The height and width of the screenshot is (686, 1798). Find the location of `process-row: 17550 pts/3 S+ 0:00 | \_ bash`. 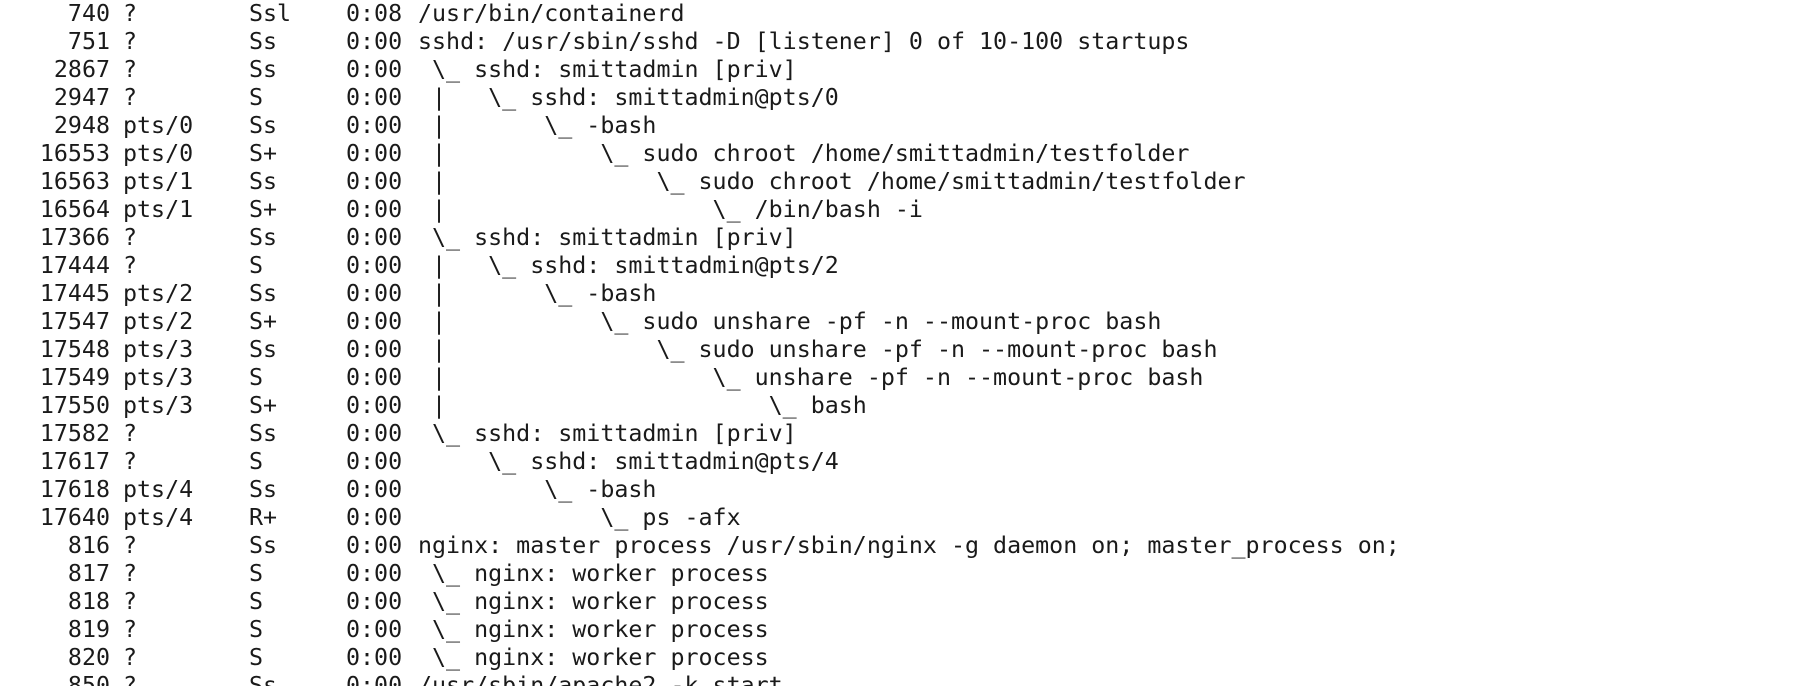

process-row: 17550 pts/3 S+ 0:00 | \_ bash is located at coordinates (433, 406).